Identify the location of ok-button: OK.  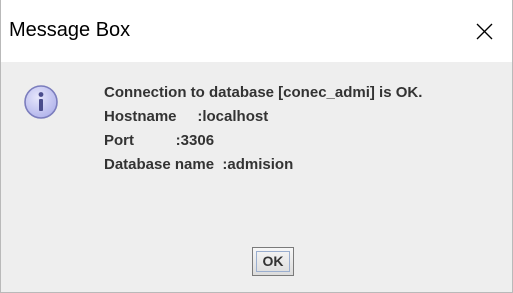
(273, 261).